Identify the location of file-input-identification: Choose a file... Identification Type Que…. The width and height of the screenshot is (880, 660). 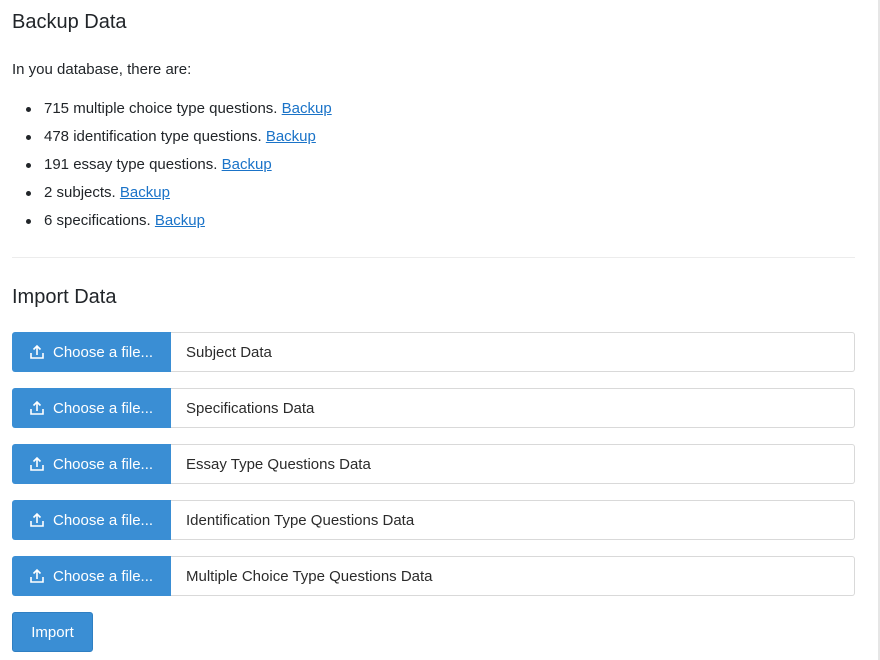
(433, 520).